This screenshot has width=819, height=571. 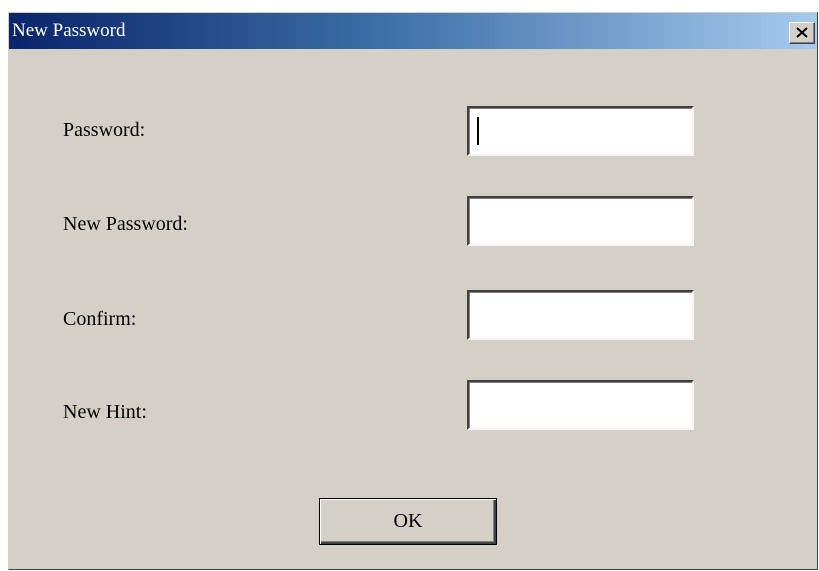 I want to click on new-password-field, so click(x=580, y=221).